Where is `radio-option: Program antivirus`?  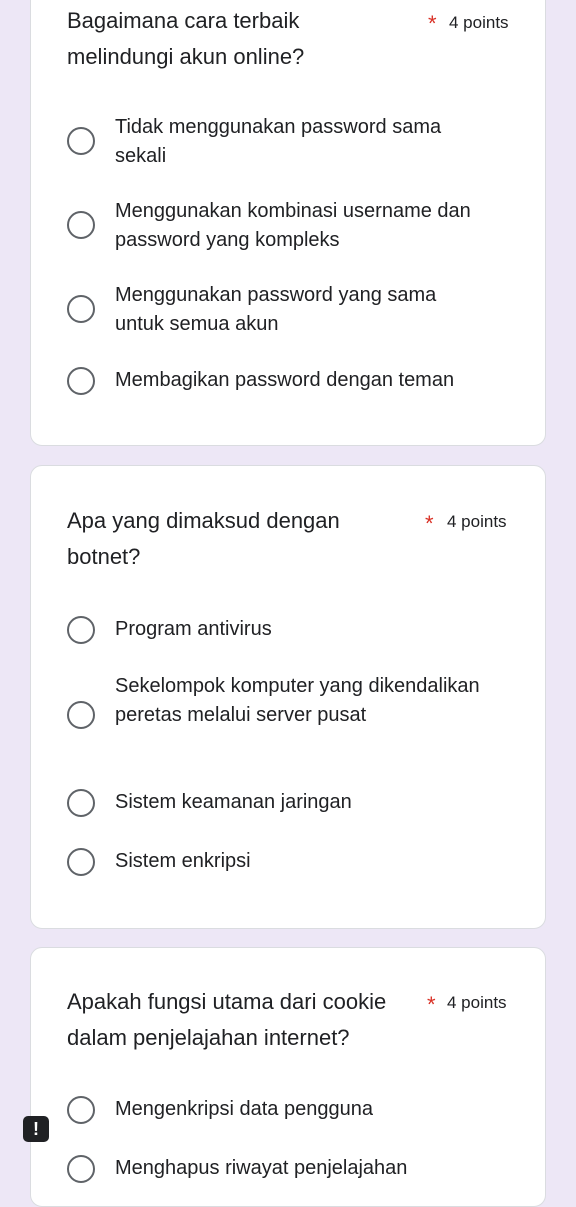
radio-option: Program antivirus is located at coordinates (302, 631).